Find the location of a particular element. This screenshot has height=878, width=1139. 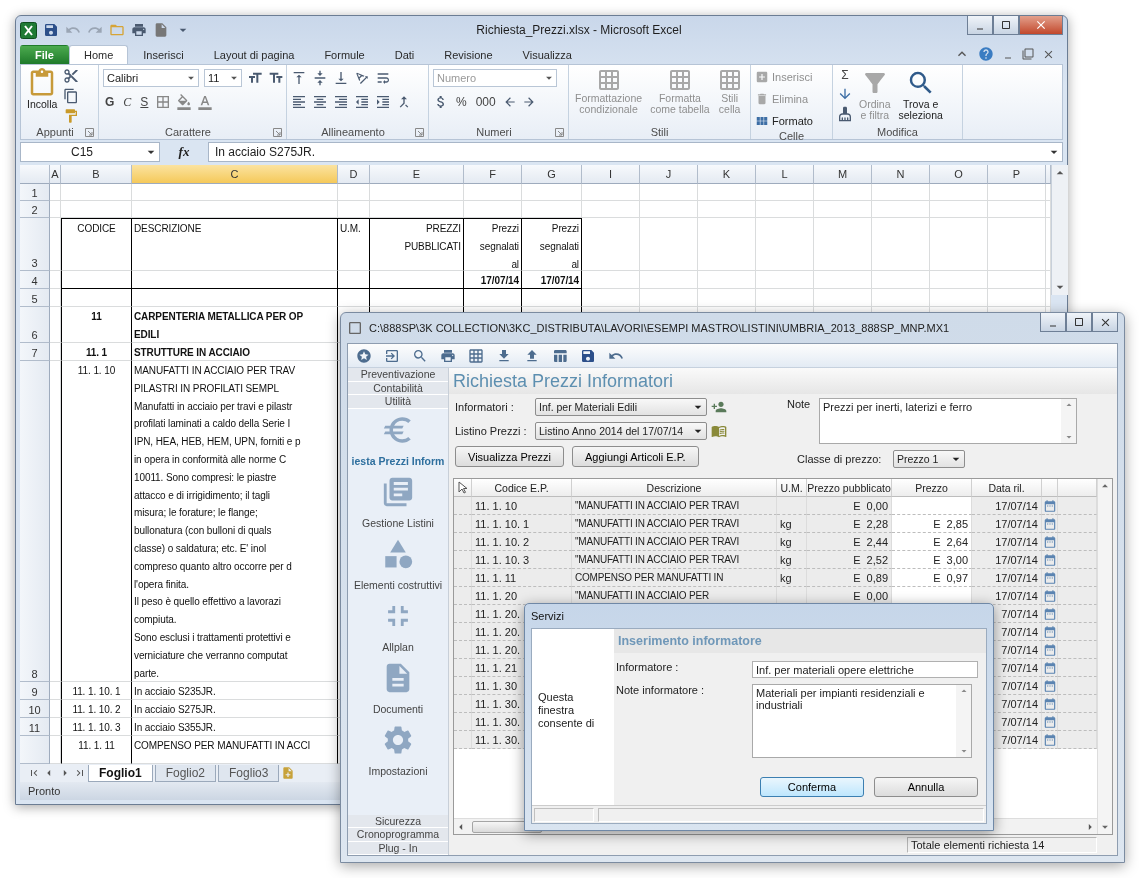

text-rotation-icon is located at coordinates (362, 78).